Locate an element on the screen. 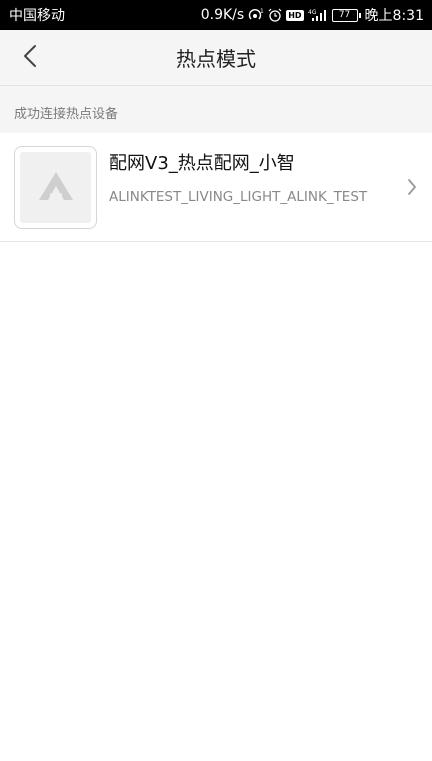 This screenshot has height=761, width=432. clock: 晚上8:31 is located at coordinates (394, 16).